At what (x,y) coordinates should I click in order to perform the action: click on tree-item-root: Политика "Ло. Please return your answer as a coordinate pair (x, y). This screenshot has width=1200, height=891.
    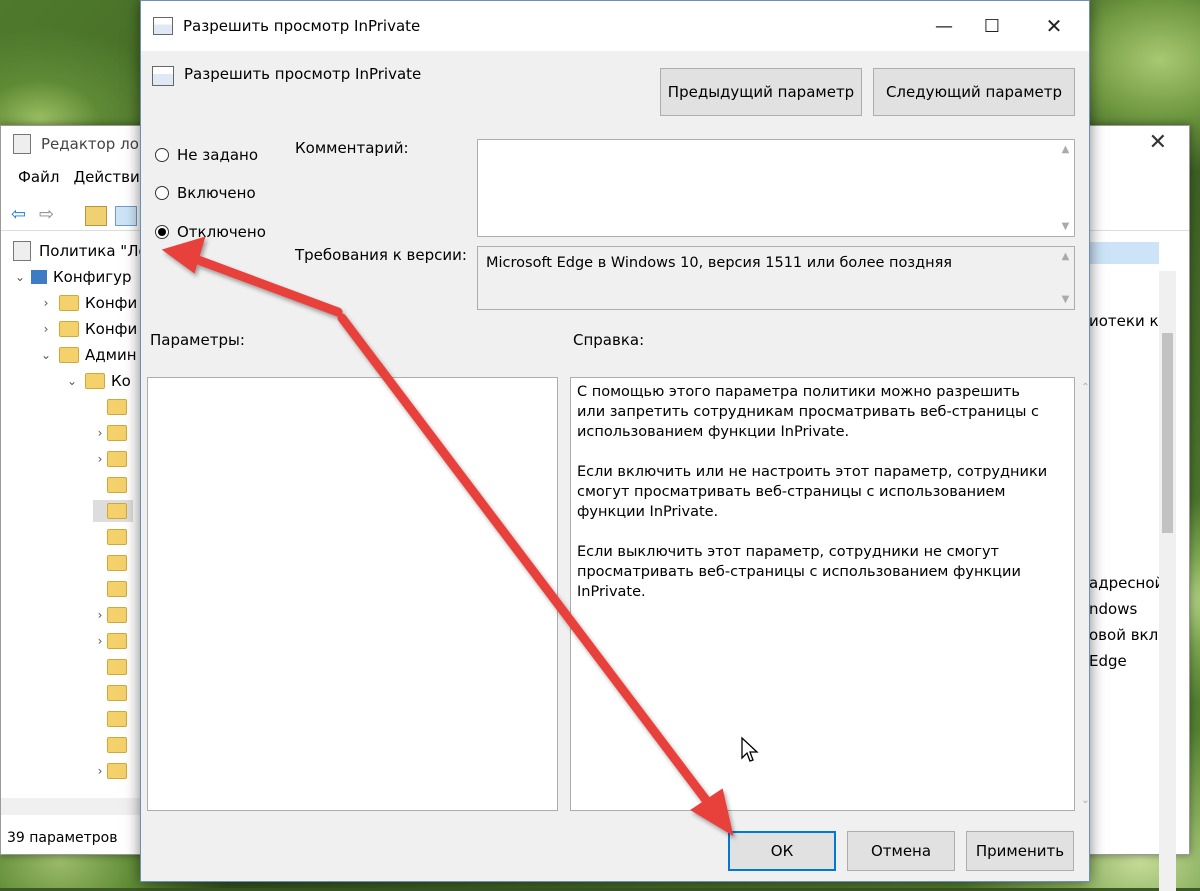
    Looking at the image, I should click on (80, 251).